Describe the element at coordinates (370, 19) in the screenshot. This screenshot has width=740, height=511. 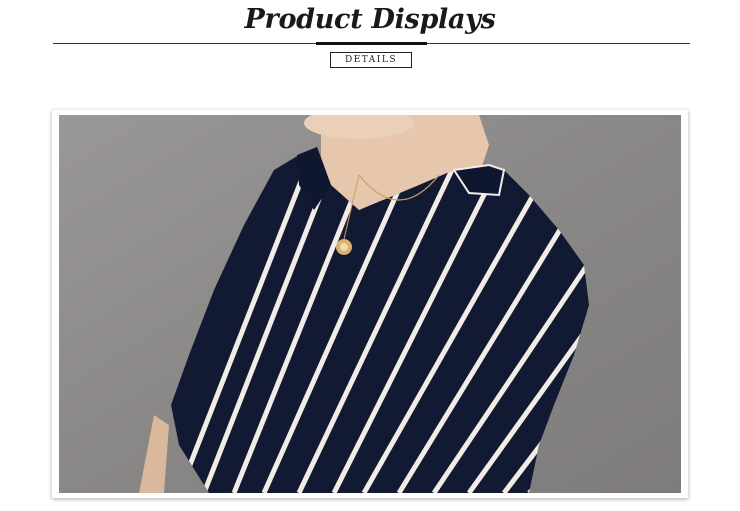
I see `page-title: Product Displays` at that location.